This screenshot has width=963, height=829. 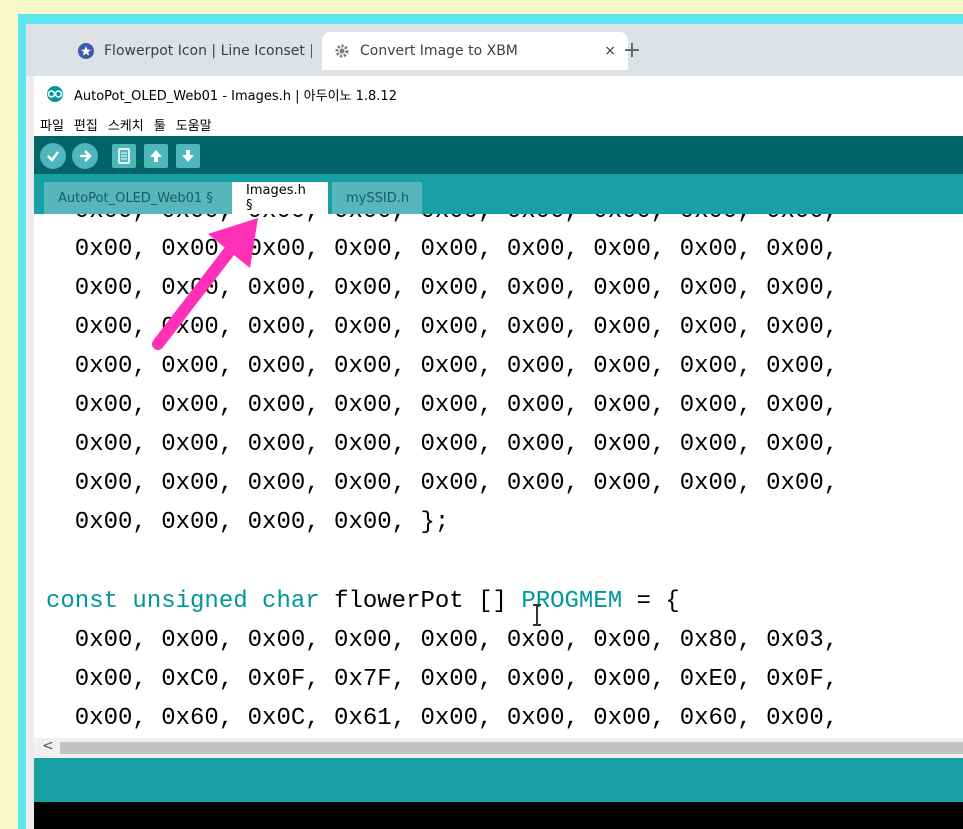 What do you see at coordinates (498, 815) in the screenshot?
I see `console-output` at bounding box center [498, 815].